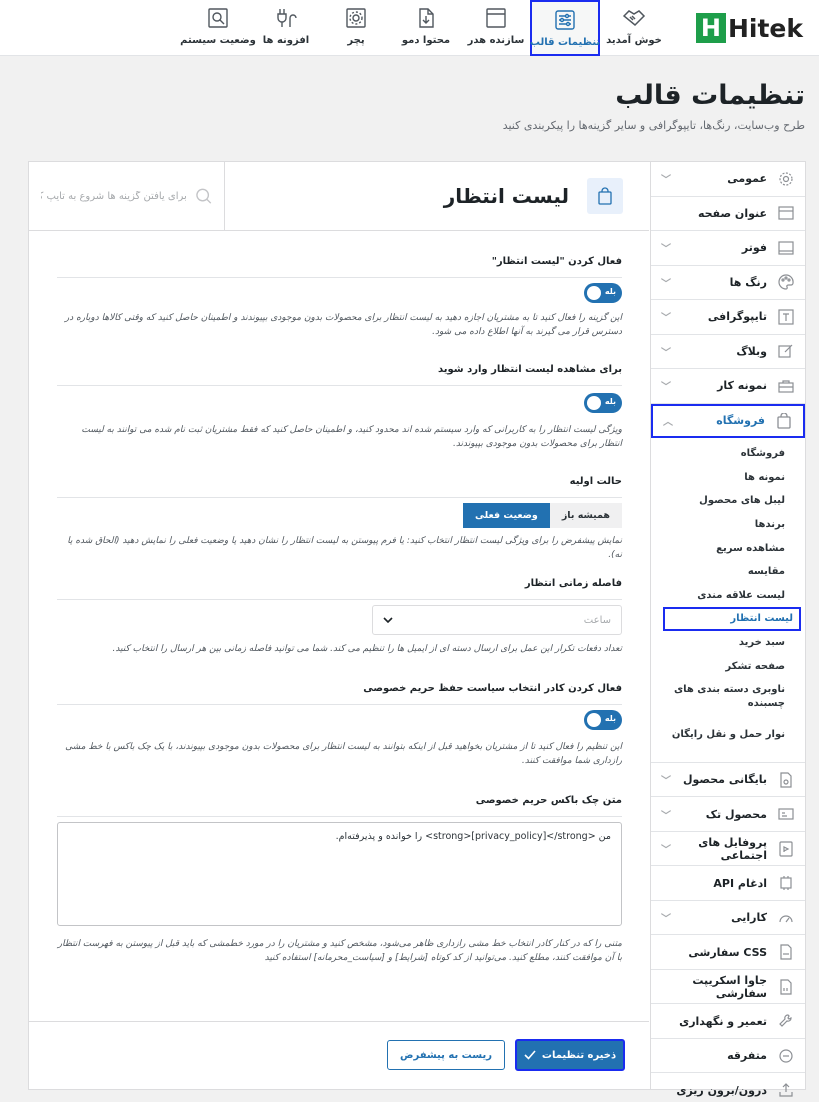 This screenshot has height=1102, width=819. Describe the element at coordinates (721, 1090) in the screenshot. I see `sidebar-item-label: درون/برون ریزی` at that location.